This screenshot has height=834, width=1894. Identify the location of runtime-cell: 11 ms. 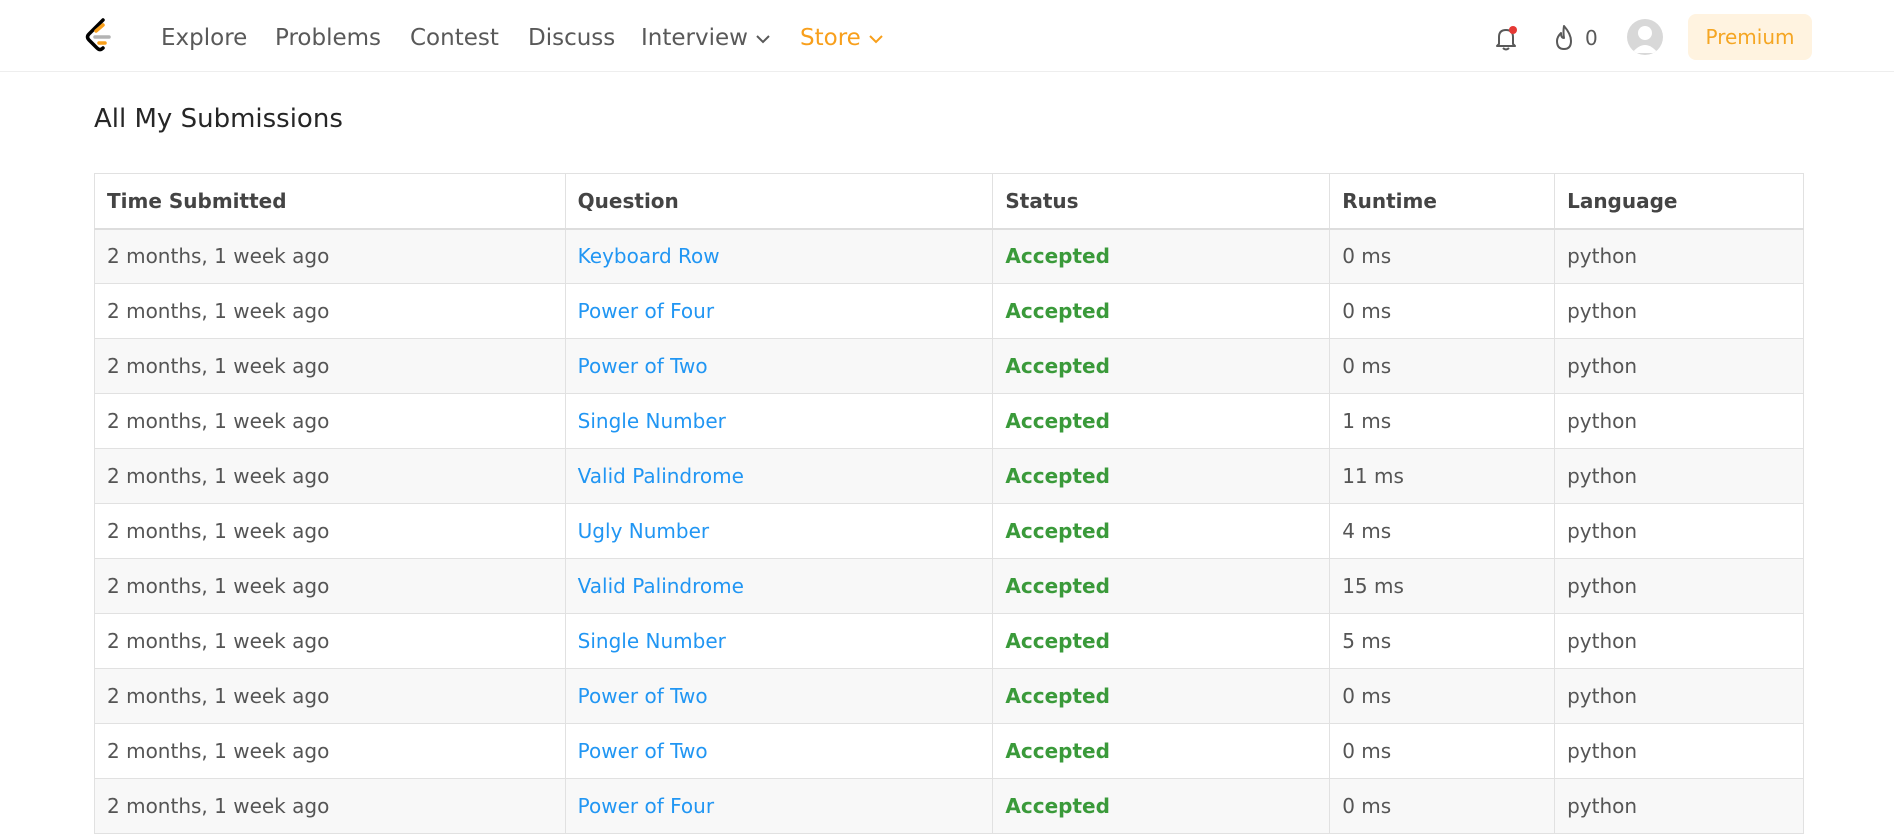
(1442, 476).